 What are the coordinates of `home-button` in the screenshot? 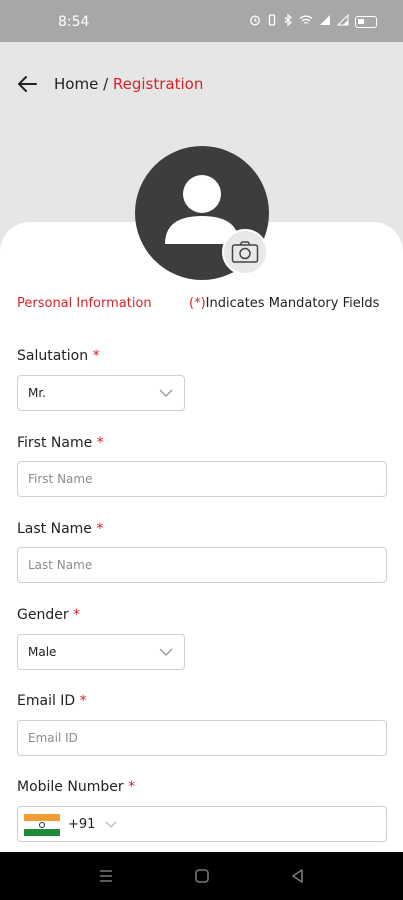 It's located at (202, 876).